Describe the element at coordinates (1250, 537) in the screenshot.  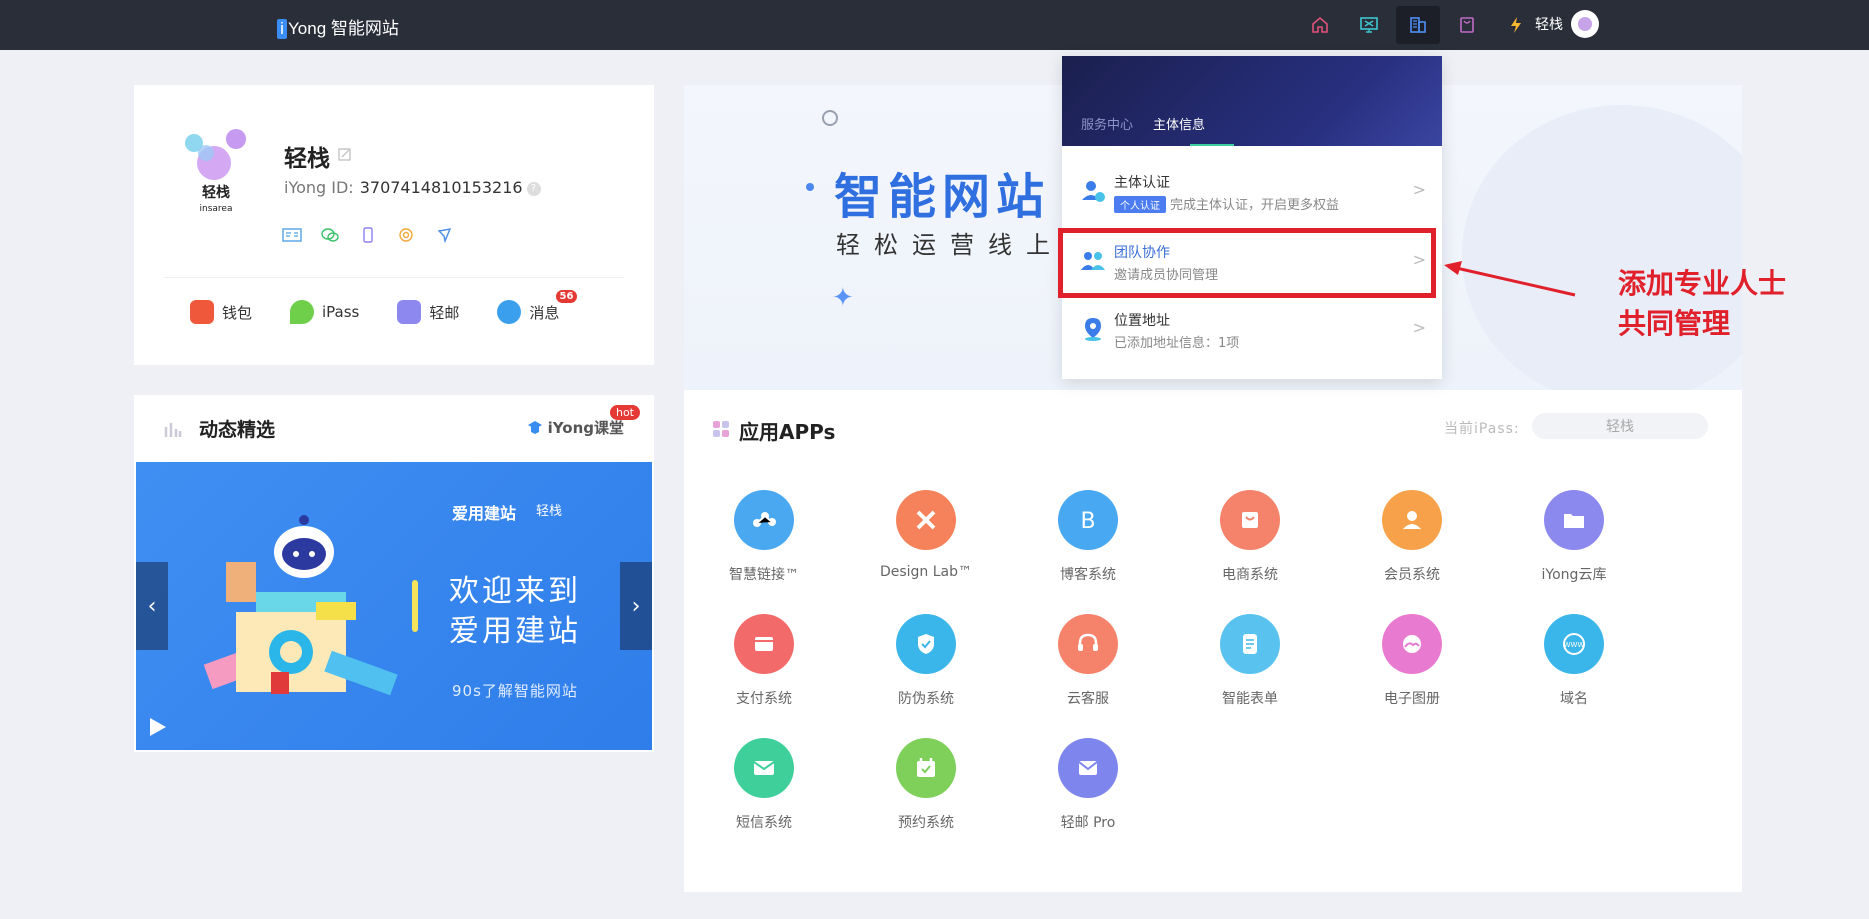
I see `app-ecommerce: 电商系统` at that location.